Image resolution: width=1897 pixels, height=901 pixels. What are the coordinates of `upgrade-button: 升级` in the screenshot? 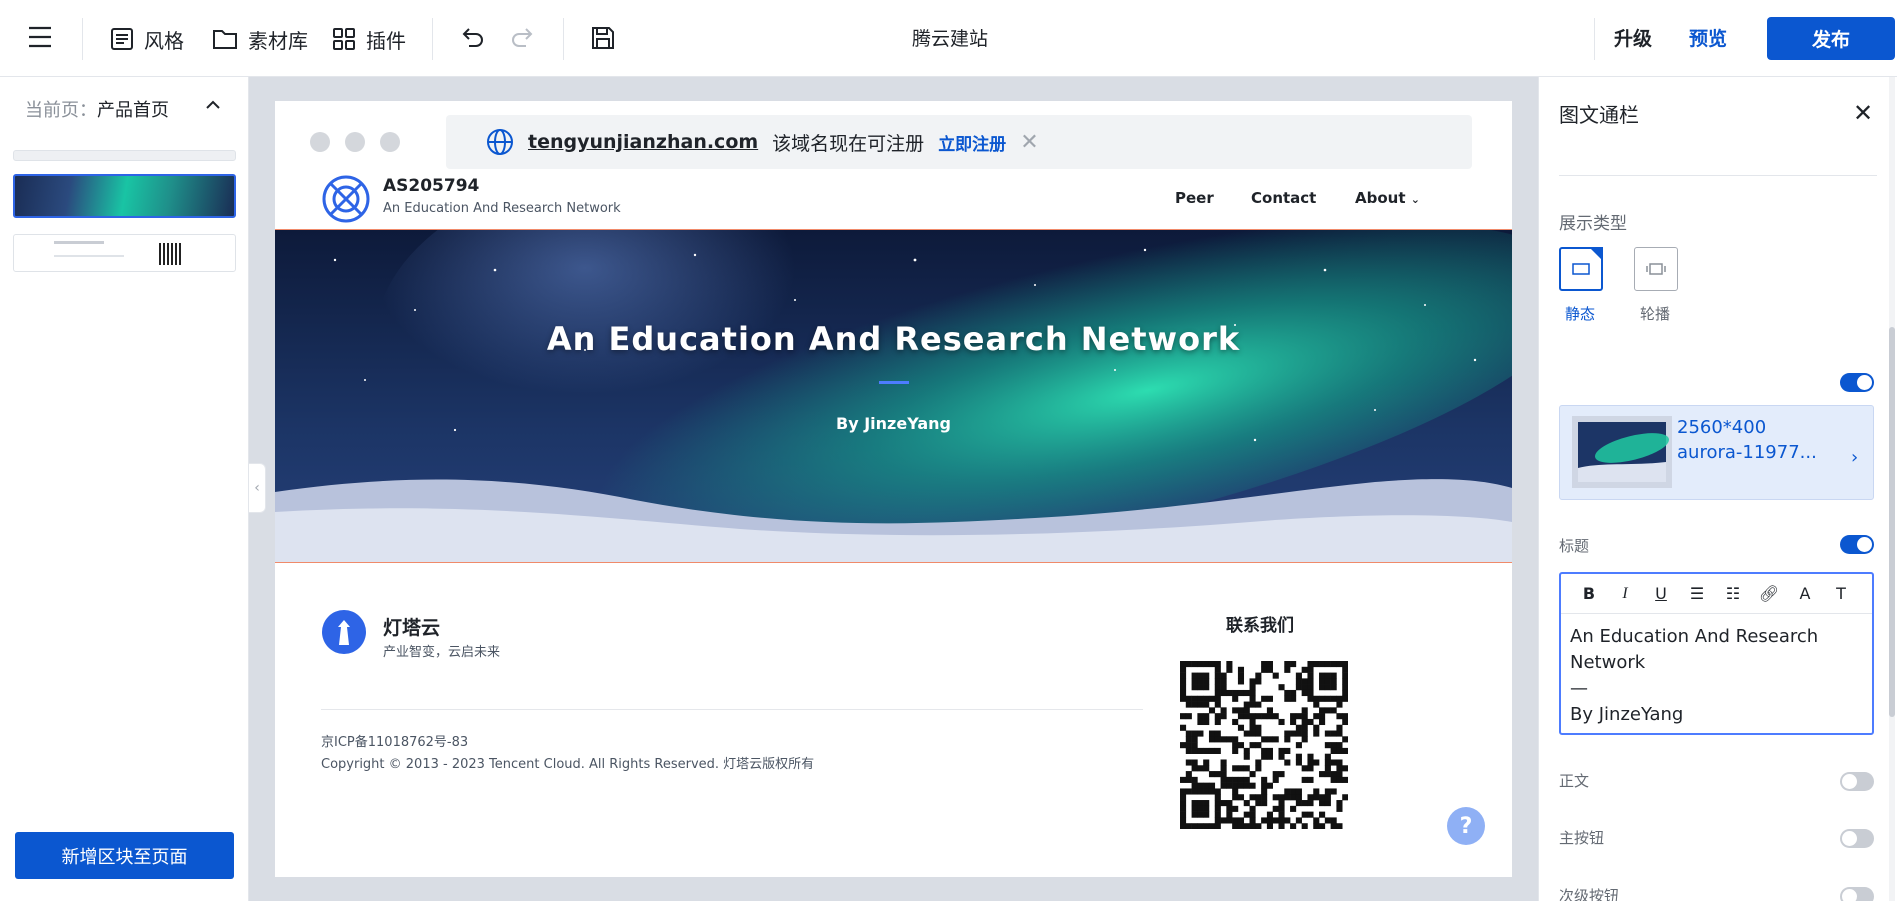 It's located at (1633, 37).